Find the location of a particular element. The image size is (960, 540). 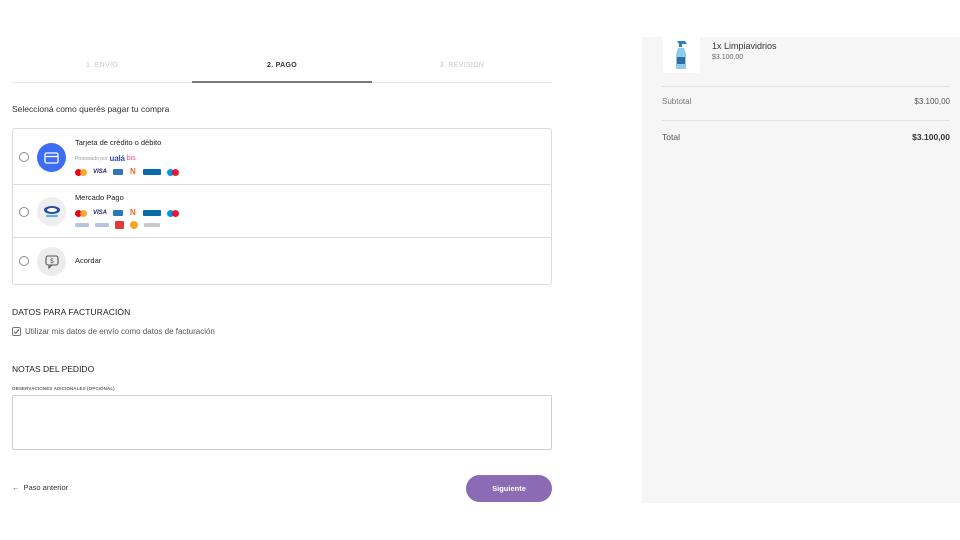

product-price: $3.100,00 is located at coordinates (728, 57).